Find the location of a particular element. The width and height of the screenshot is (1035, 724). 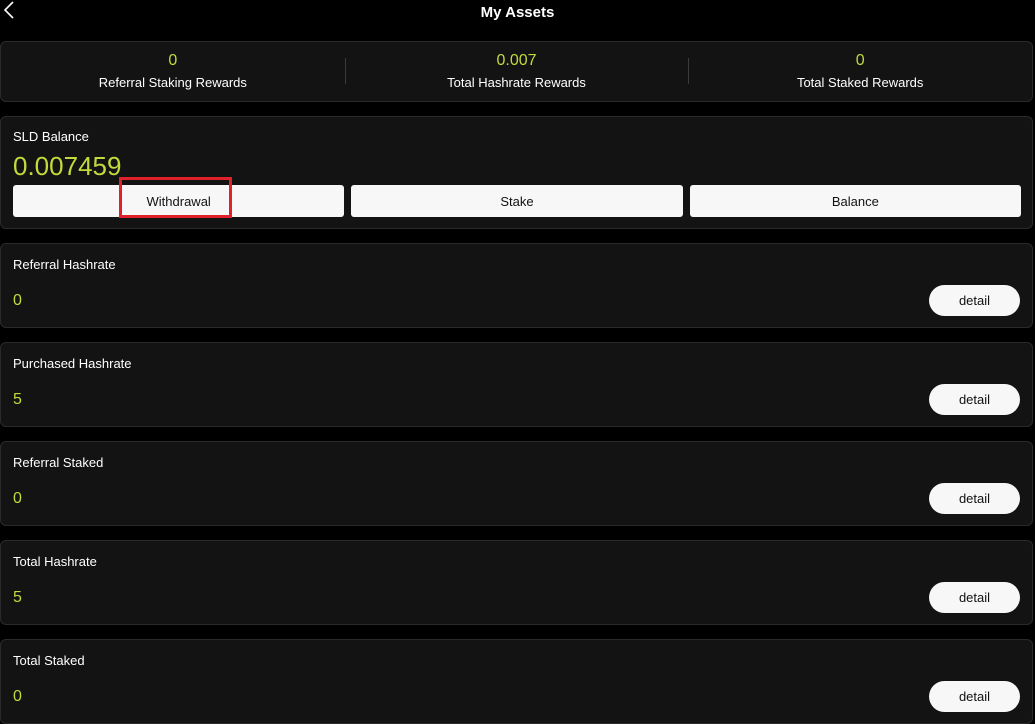

metric-label: Purchased Hashrate is located at coordinates (72, 363).